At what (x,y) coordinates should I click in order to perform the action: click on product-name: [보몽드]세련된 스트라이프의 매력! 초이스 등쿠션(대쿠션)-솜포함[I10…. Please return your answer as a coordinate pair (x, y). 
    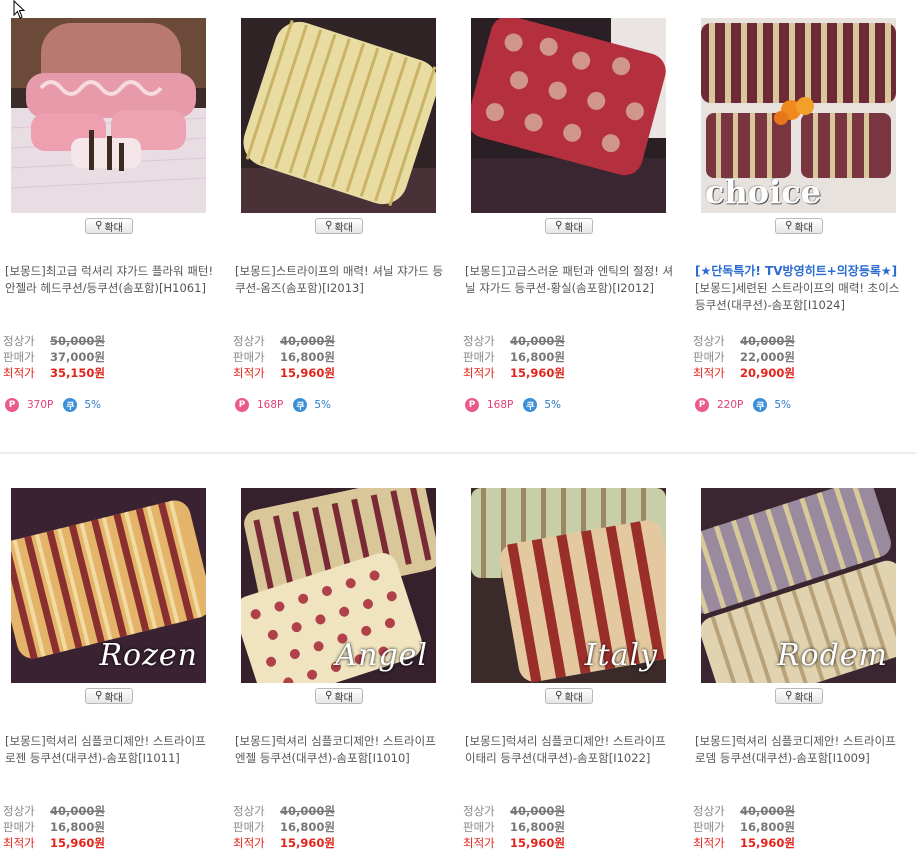
    Looking at the image, I should click on (797, 296).